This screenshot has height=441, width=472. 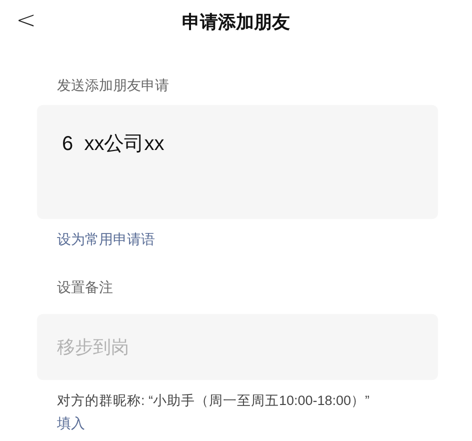 I want to click on remark-label: 设置备注, so click(x=85, y=287).